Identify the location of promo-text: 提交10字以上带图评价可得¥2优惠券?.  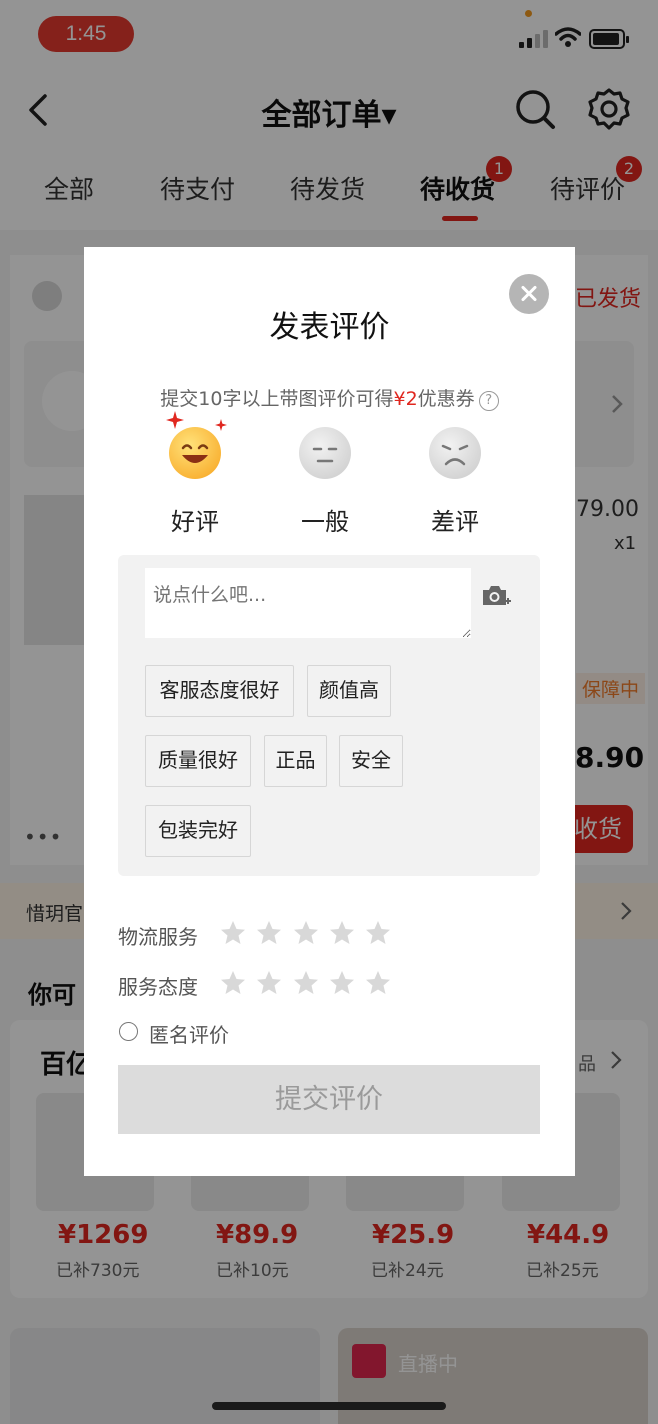
(329, 397).